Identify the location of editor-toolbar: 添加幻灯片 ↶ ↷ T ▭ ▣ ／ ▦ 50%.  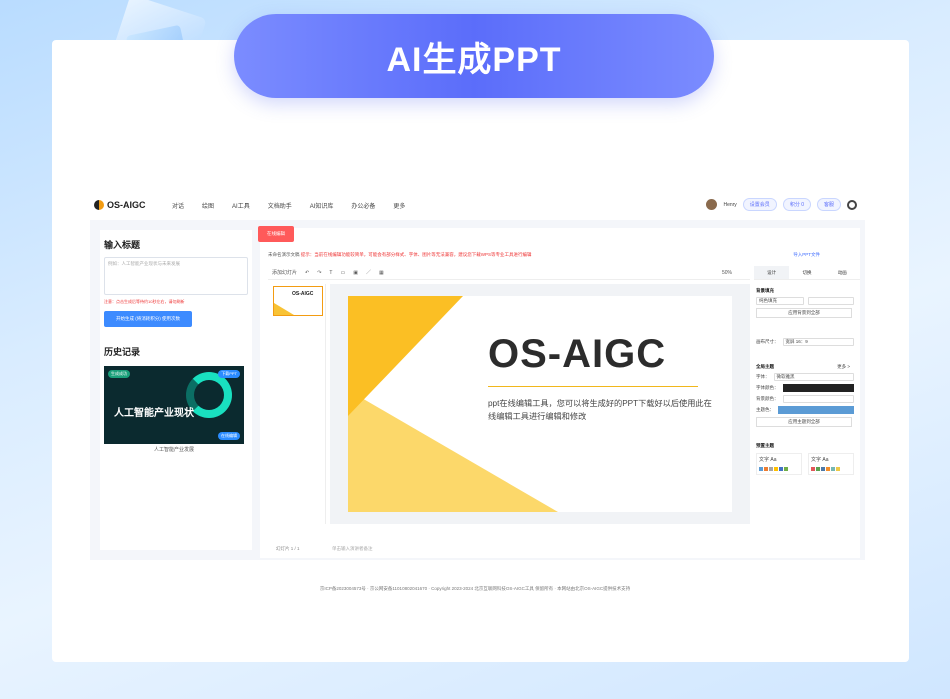
(509, 273).